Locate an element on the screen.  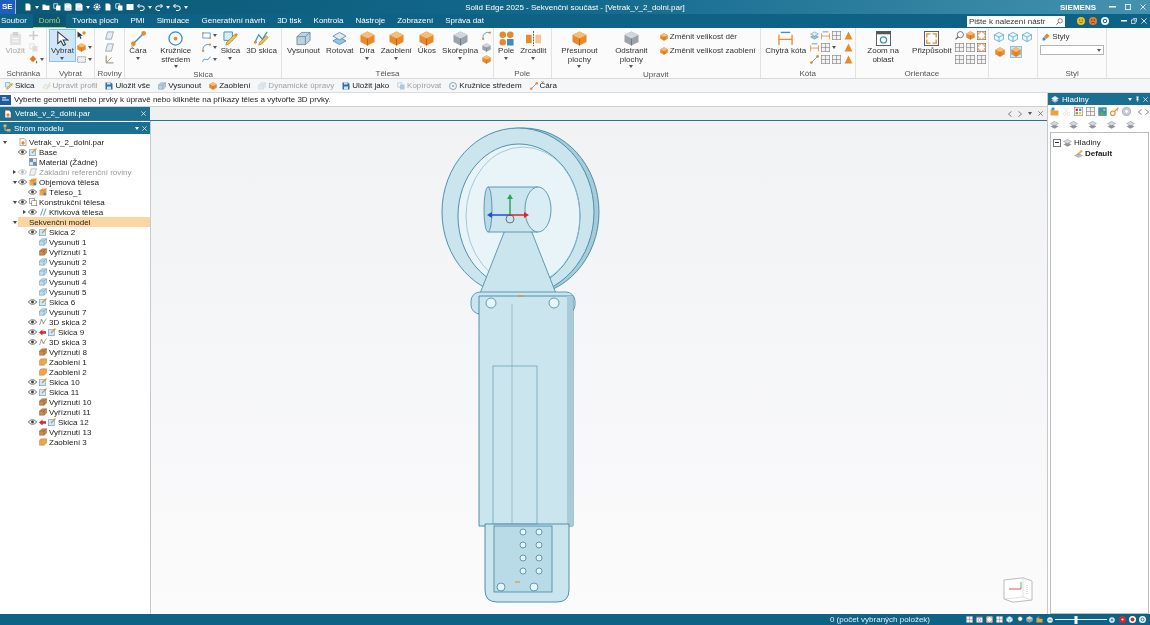
gear-icon is located at coordinates (96, 7).